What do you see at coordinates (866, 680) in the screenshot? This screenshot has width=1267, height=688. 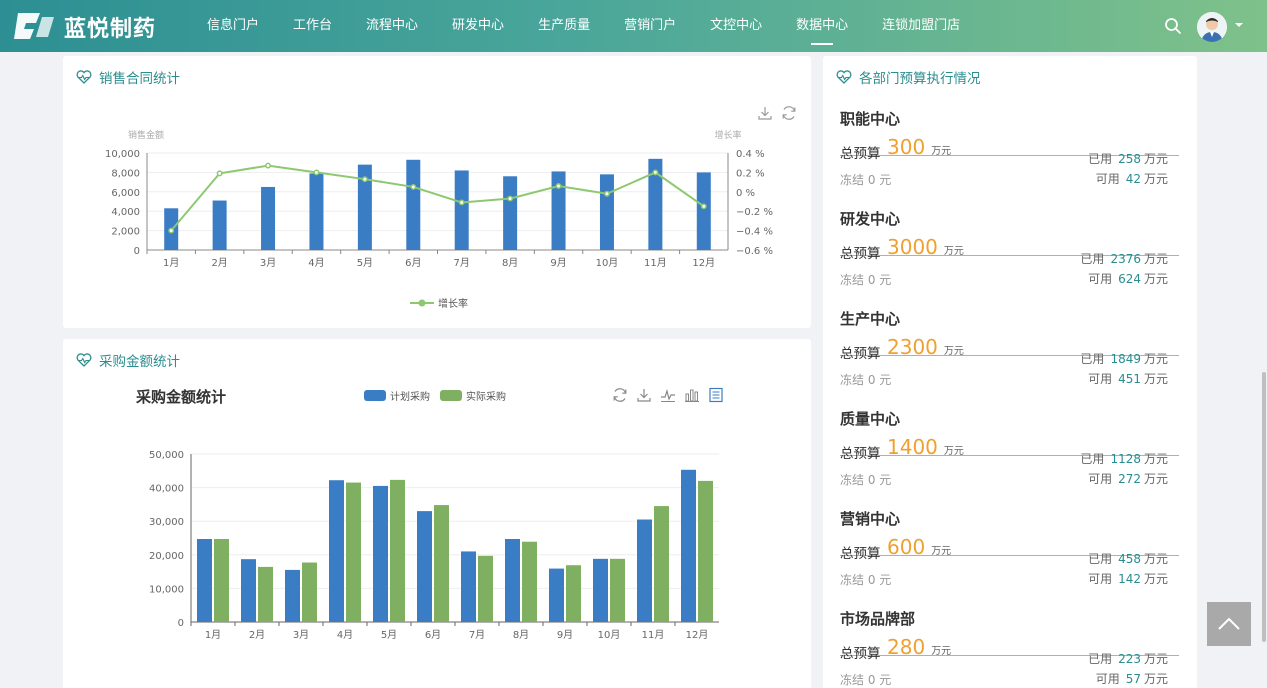 I see `frozen-amount: 冻结 0 元` at bounding box center [866, 680].